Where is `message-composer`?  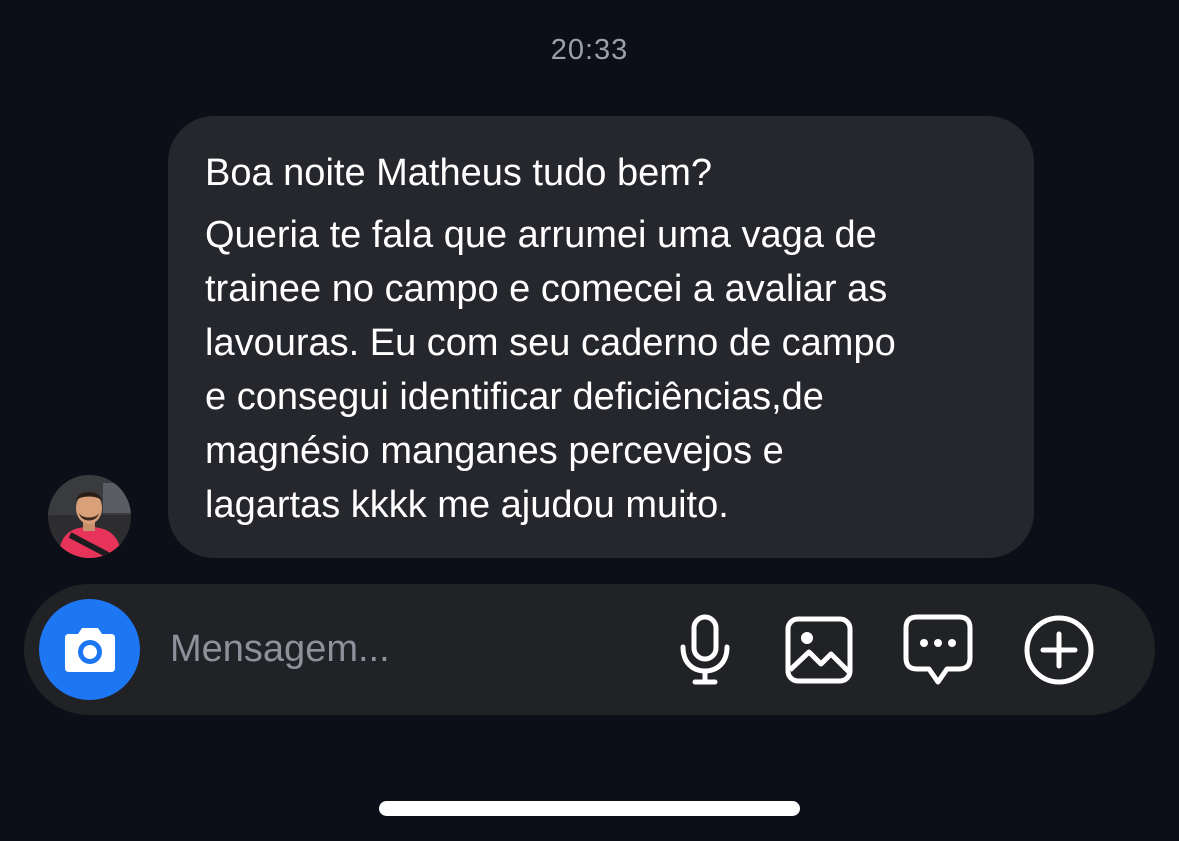 message-composer is located at coordinates (589, 649).